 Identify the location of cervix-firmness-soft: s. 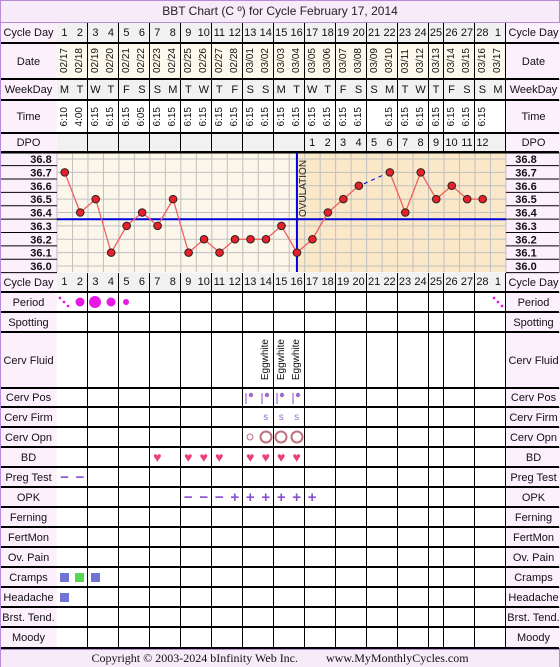
(266, 417).